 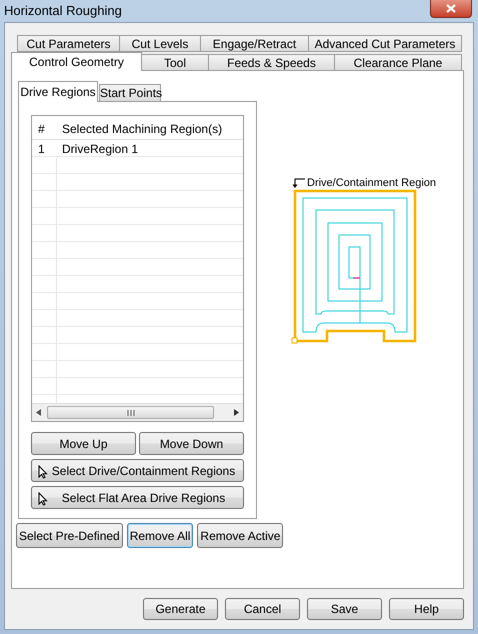 I want to click on close-button, so click(x=451, y=9).